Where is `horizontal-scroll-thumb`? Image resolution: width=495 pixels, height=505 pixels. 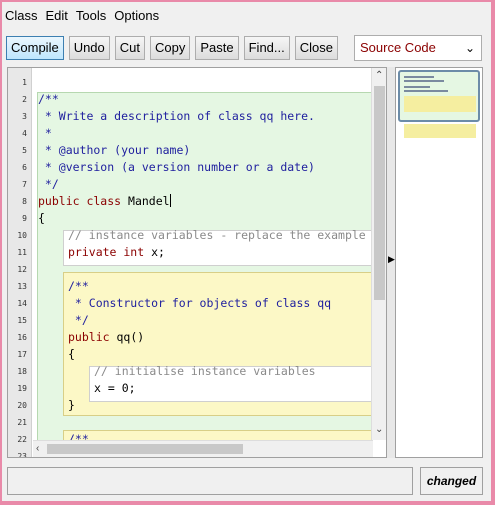
horizontal-scroll-thumb is located at coordinates (145, 449).